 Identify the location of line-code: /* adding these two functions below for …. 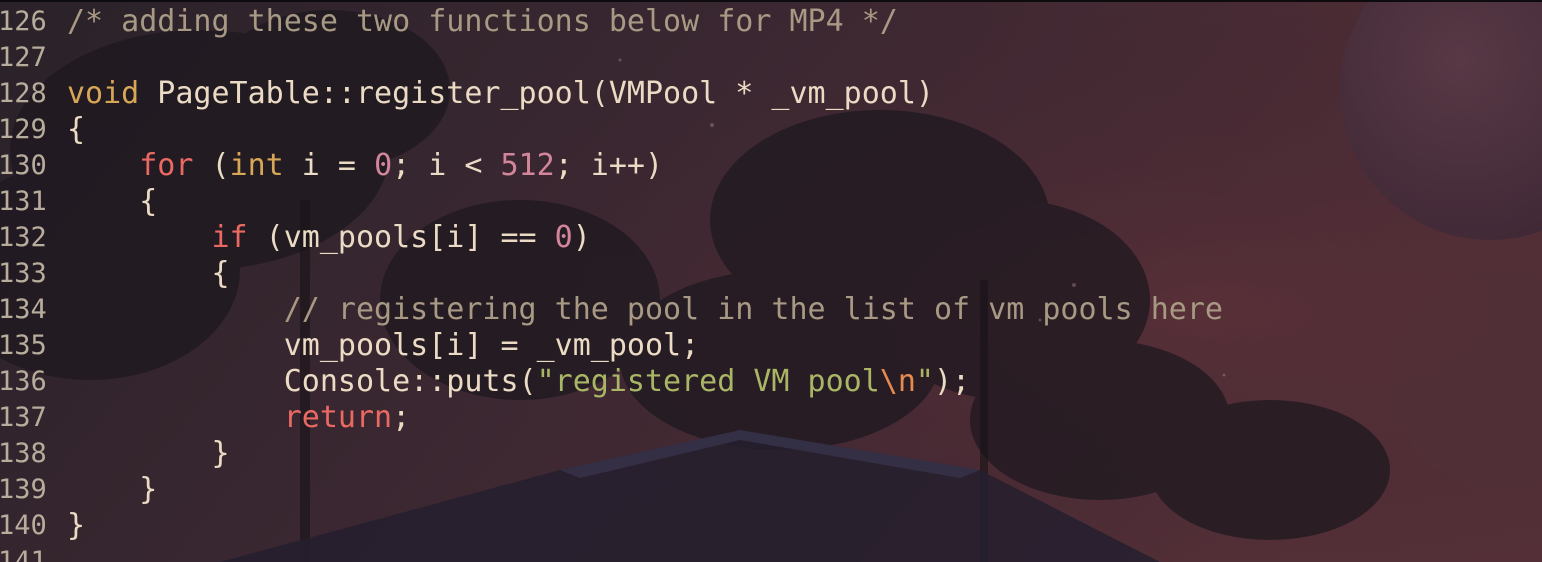
(482, 22).